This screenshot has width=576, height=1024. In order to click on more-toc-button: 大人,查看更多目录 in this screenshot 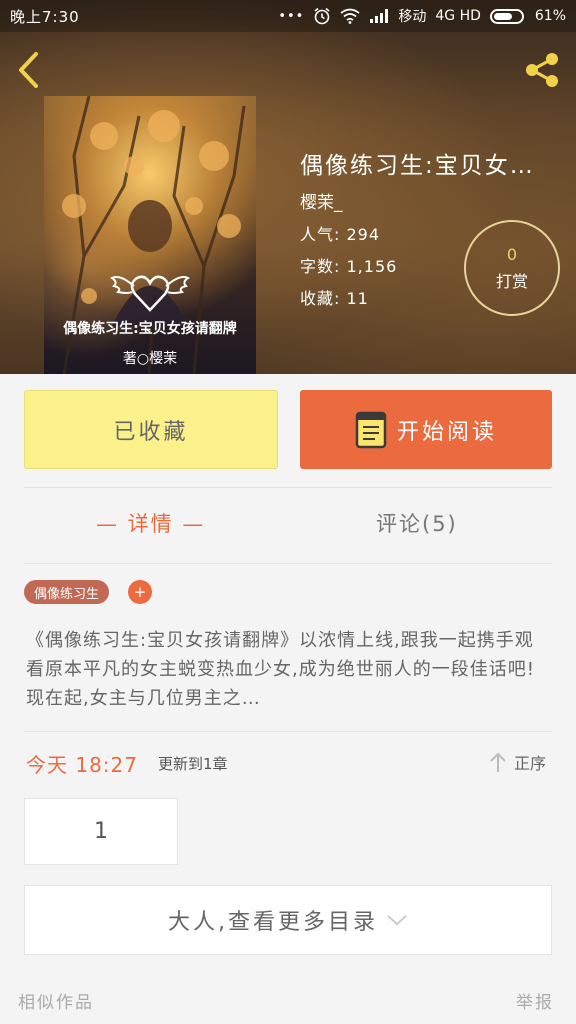, I will do `click(288, 920)`.